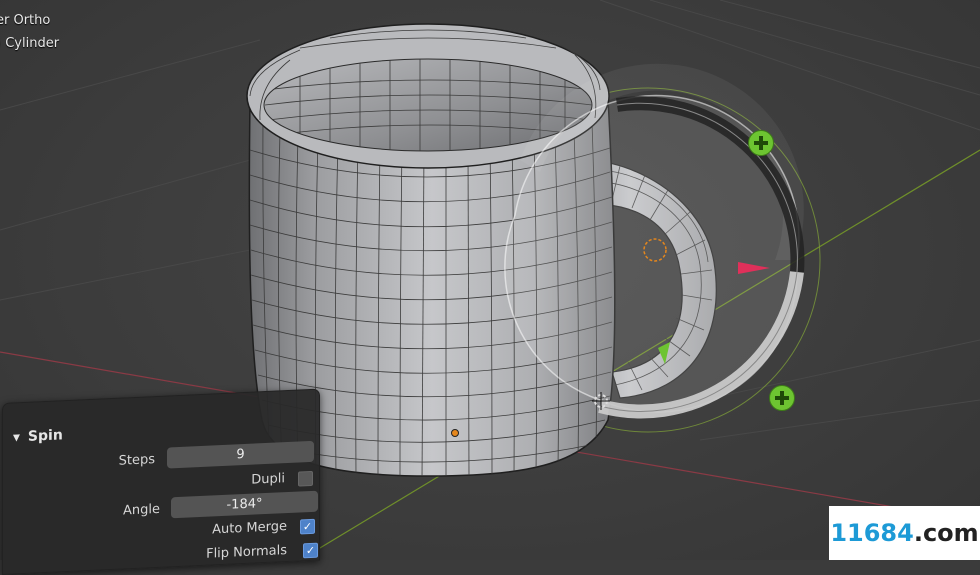 Image resolution: width=980 pixels, height=575 pixels. Describe the element at coordinates (141, 510) in the screenshot. I see `angle-label: Angle` at that location.